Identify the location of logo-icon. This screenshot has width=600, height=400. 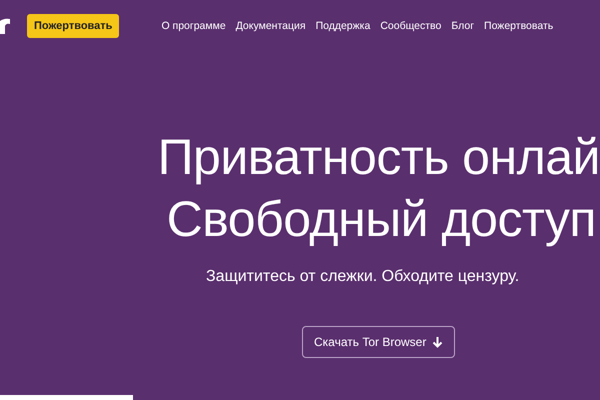
(5, 26).